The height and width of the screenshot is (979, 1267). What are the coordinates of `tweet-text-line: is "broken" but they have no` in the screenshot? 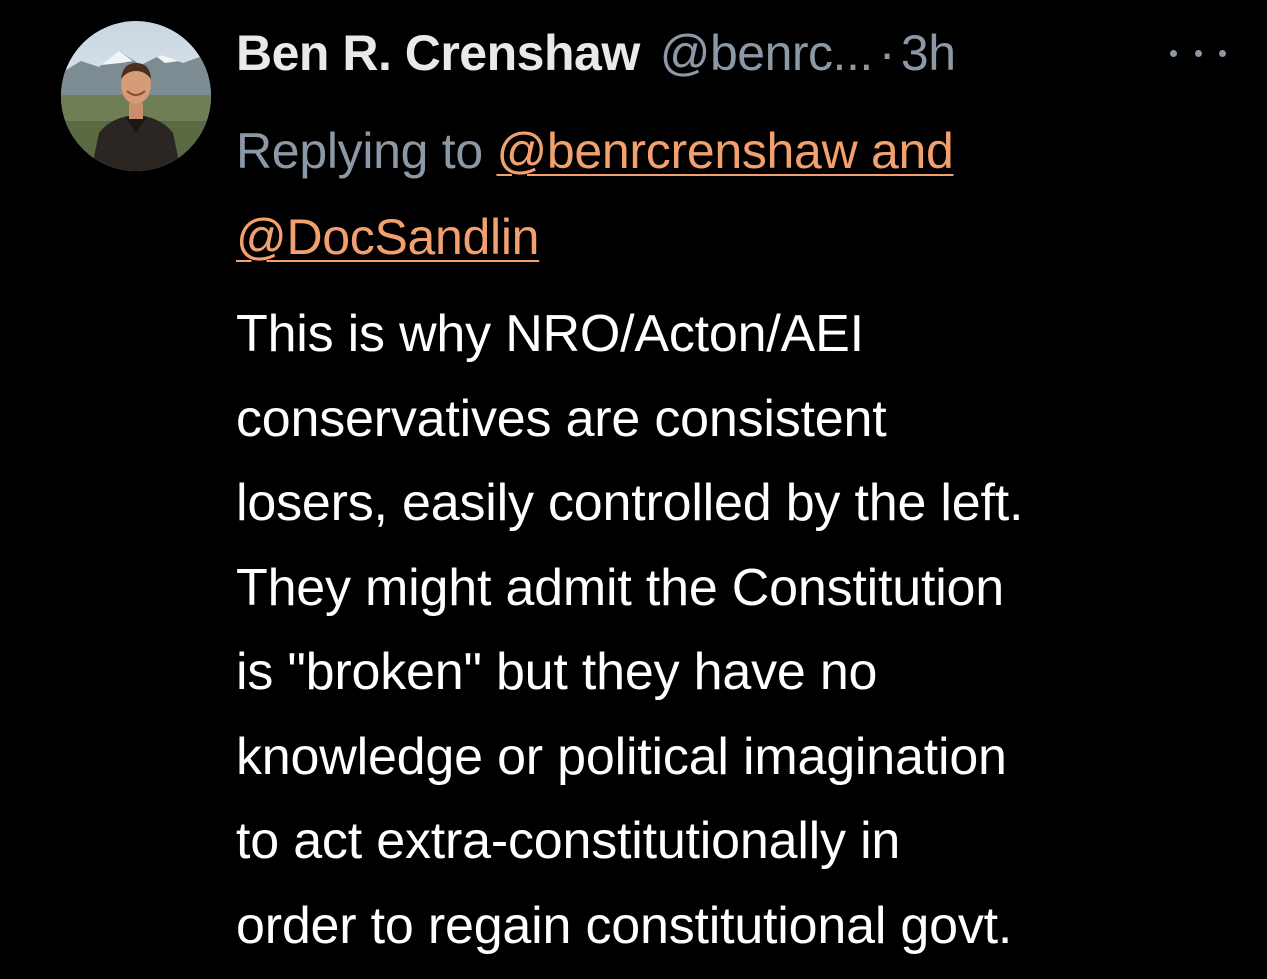 It's located at (557, 672).